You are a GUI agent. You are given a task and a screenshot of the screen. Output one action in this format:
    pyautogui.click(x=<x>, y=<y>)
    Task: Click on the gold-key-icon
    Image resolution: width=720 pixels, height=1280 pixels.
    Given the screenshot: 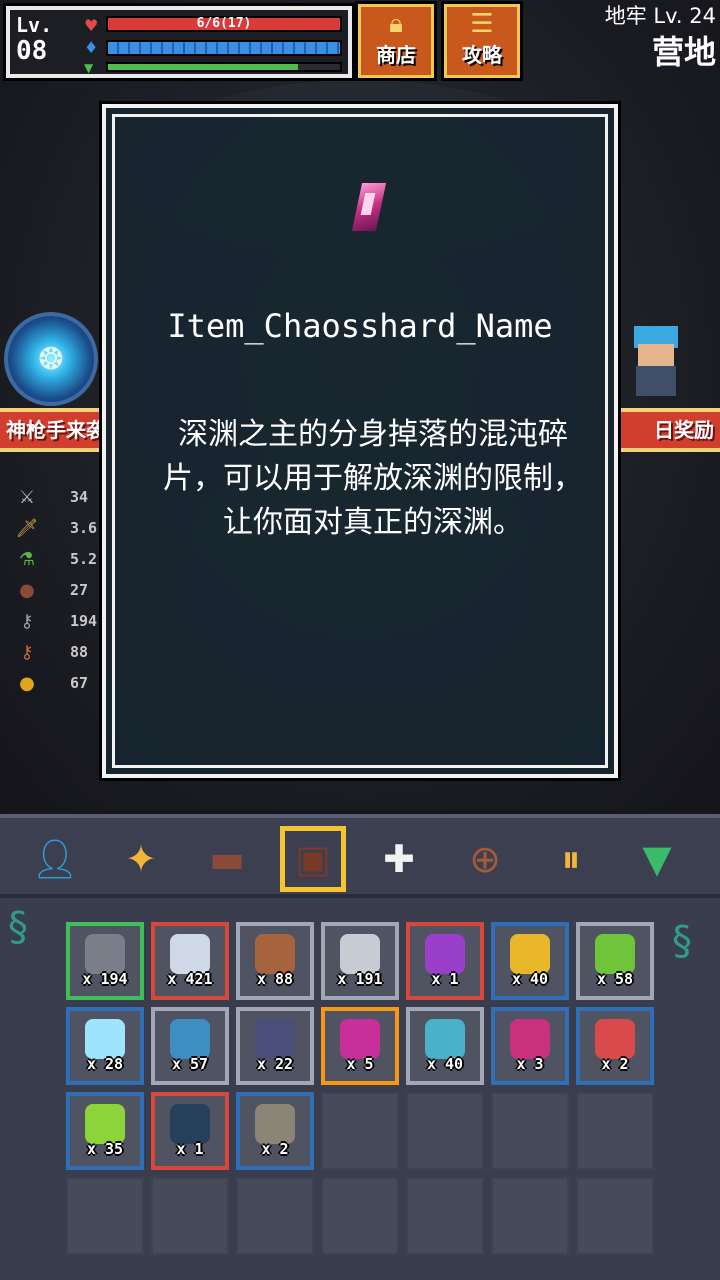 What is the action you would take?
    pyautogui.click(x=530, y=954)
    